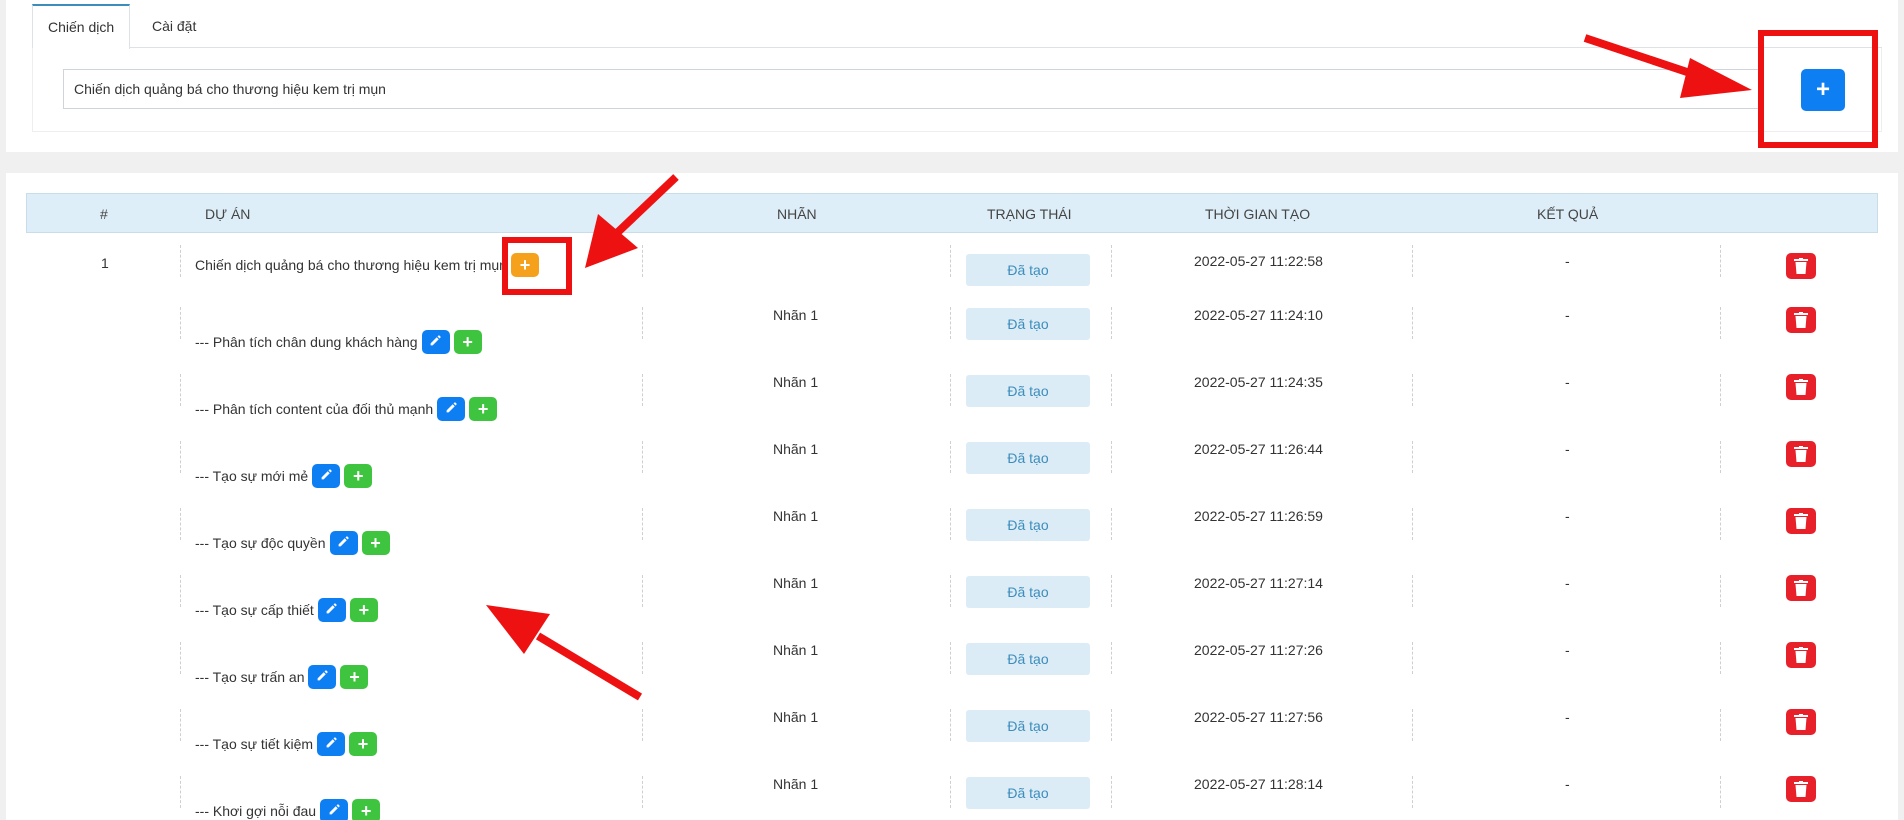  What do you see at coordinates (105, 263) in the screenshot?
I see `row-index: 1` at bounding box center [105, 263].